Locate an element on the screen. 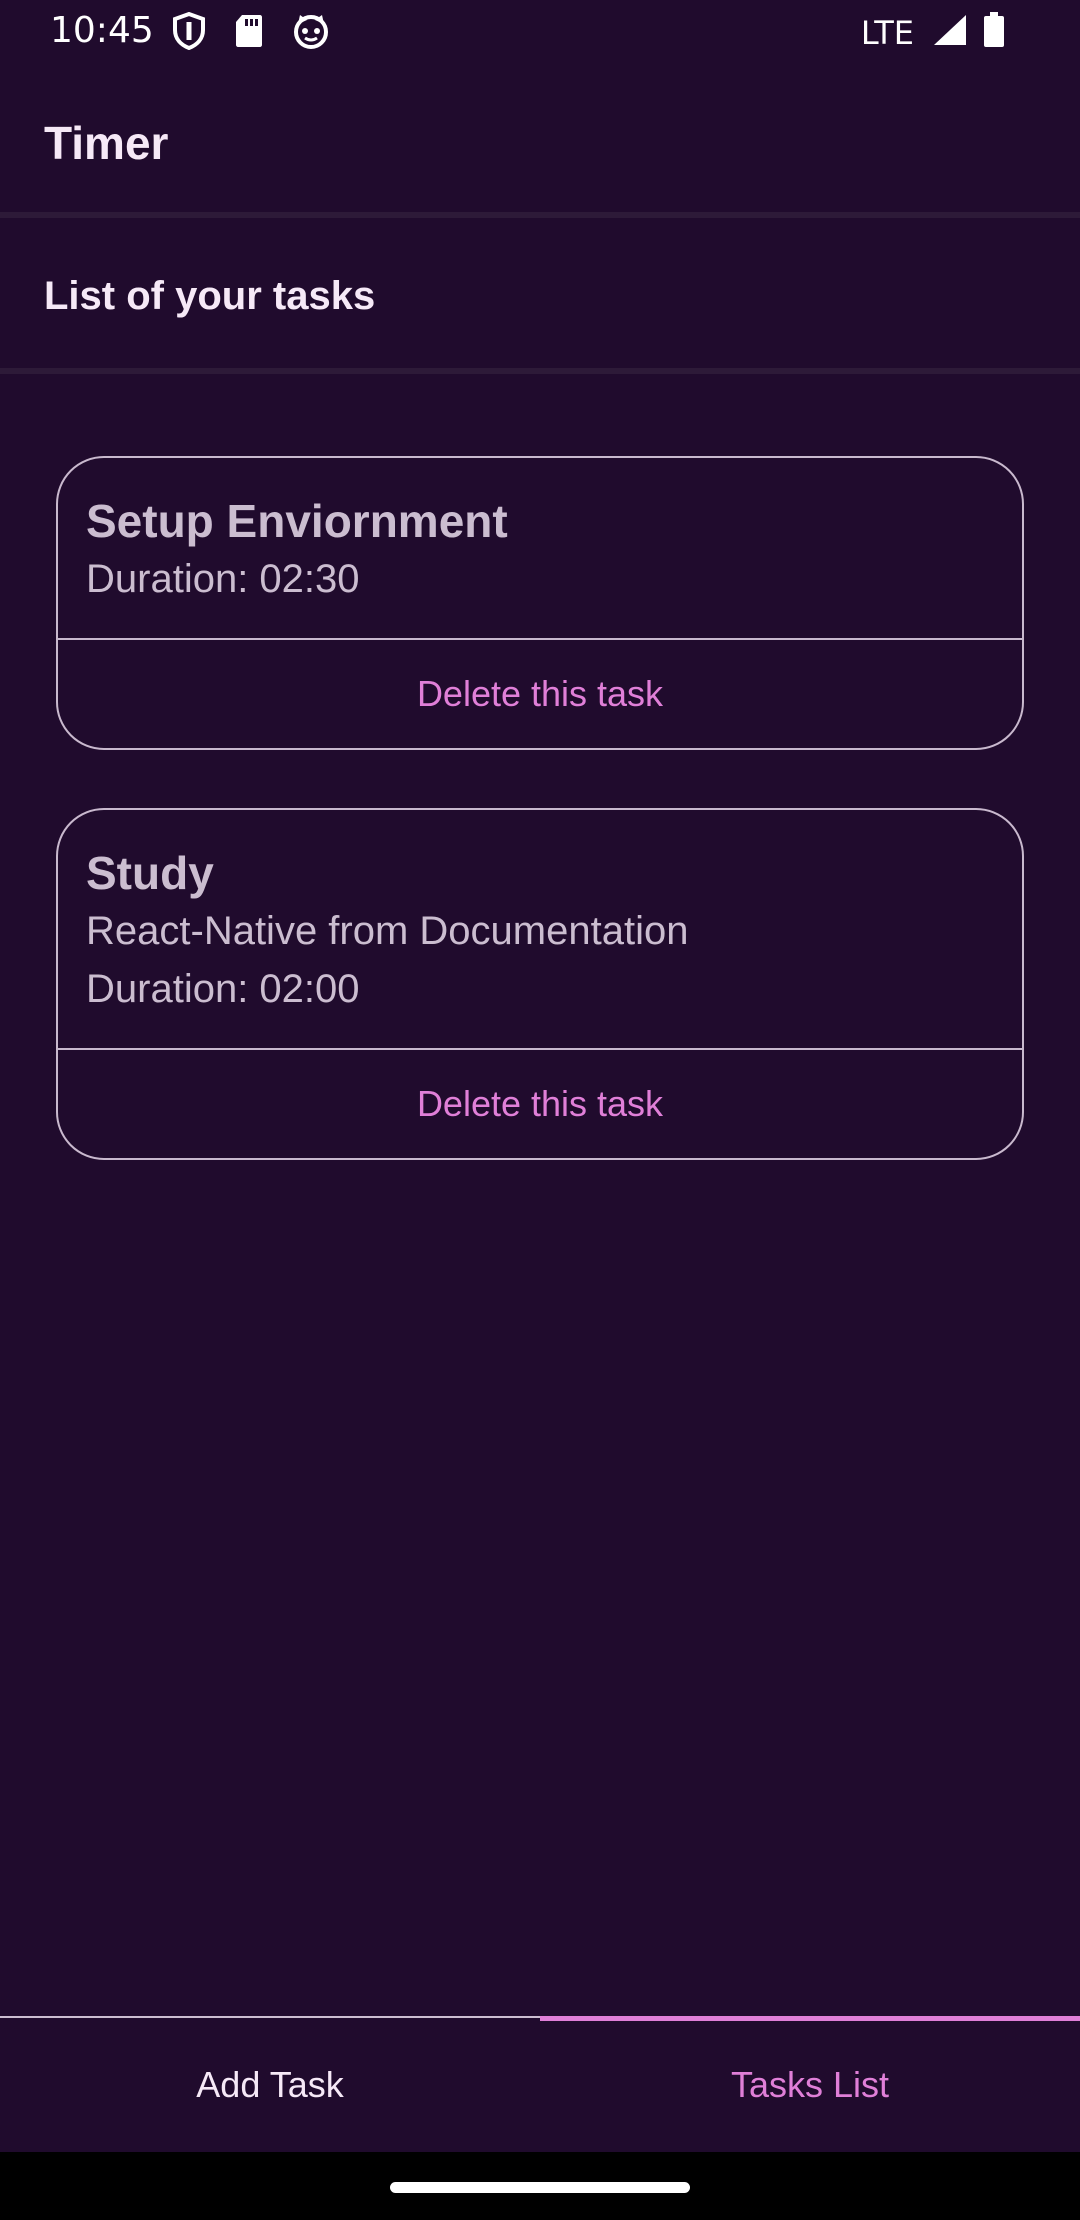 The image size is (1080, 2220). tab-add-task: Add Task is located at coordinates (270, 2085).